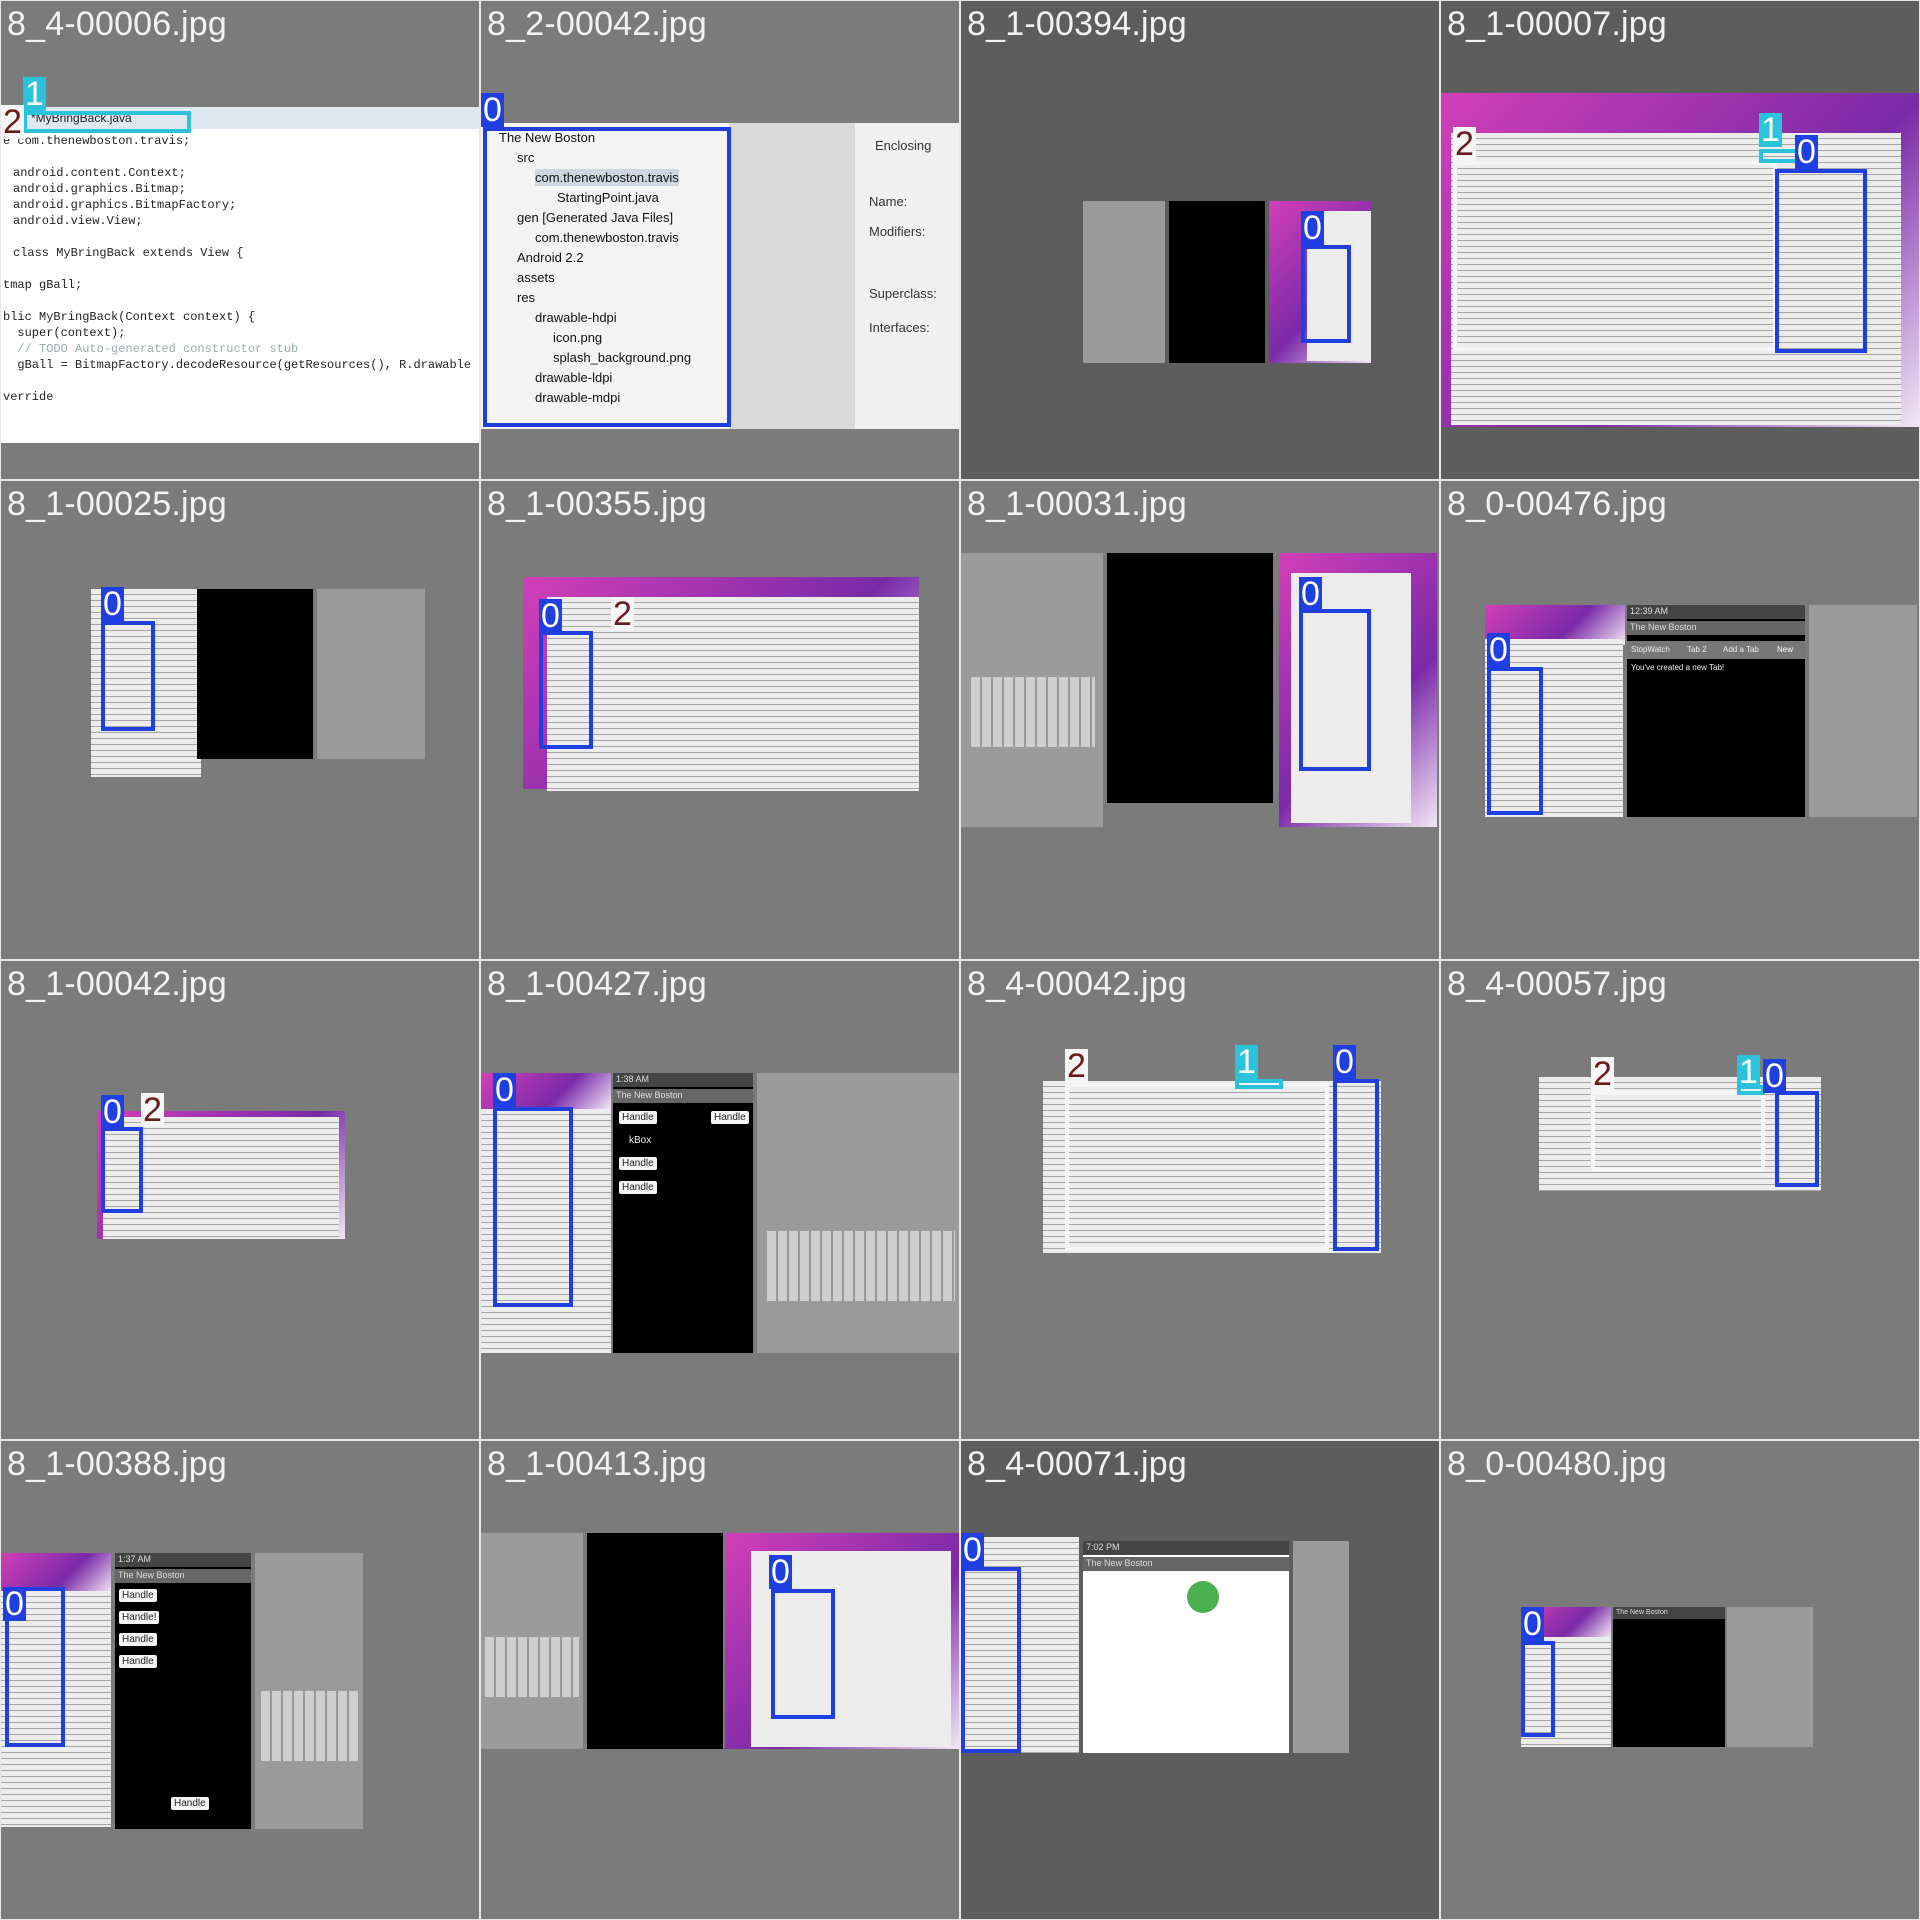 This screenshot has height=1920, width=1920. I want to click on code-line: android.graphics.Bitmap;, so click(99, 189).